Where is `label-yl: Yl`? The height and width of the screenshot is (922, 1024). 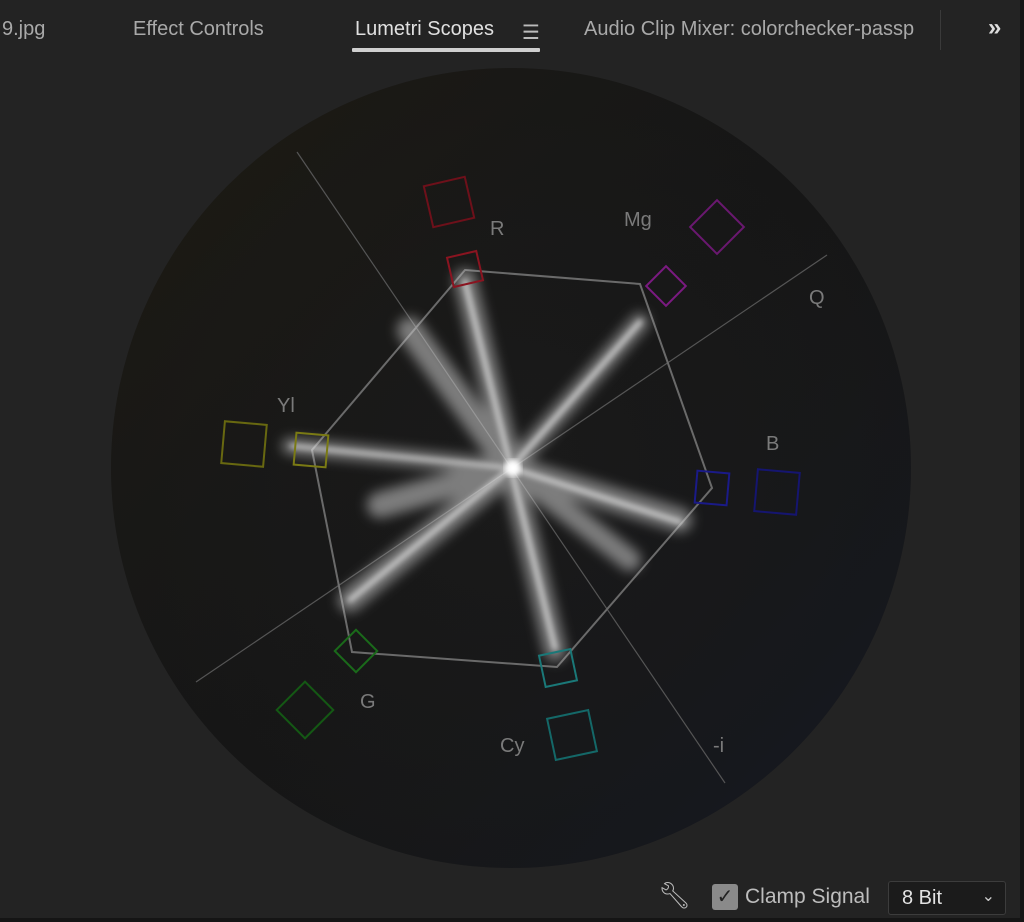
label-yl: Yl is located at coordinates (286, 406).